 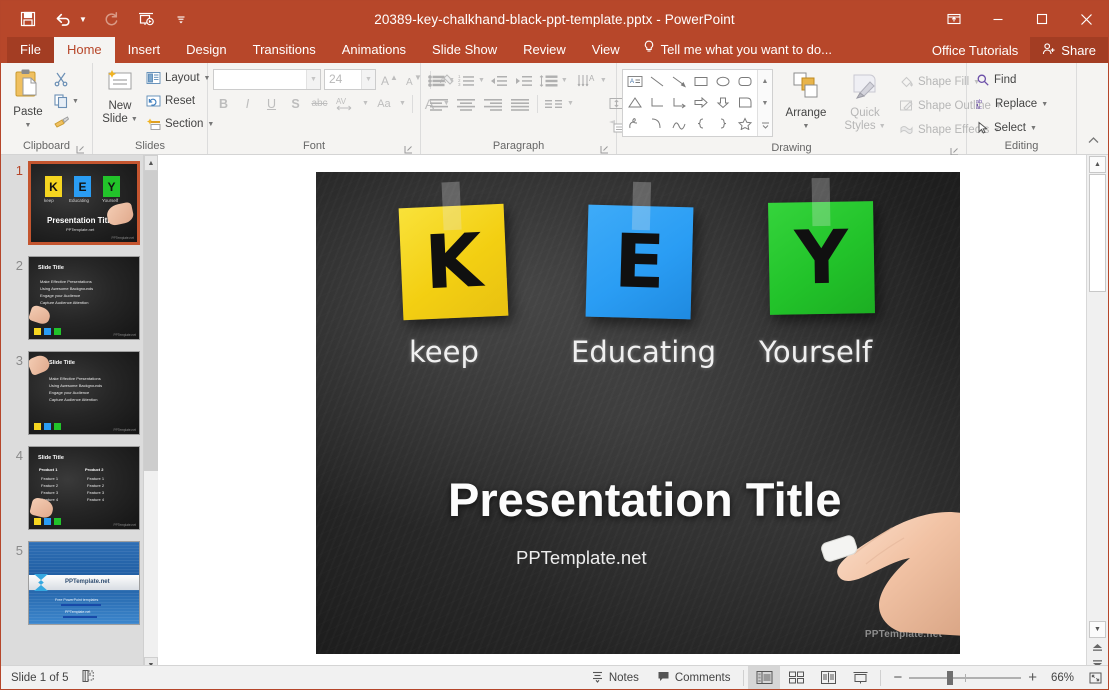 I want to click on slide-scroll-thumb, so click(x=1097, y=233).